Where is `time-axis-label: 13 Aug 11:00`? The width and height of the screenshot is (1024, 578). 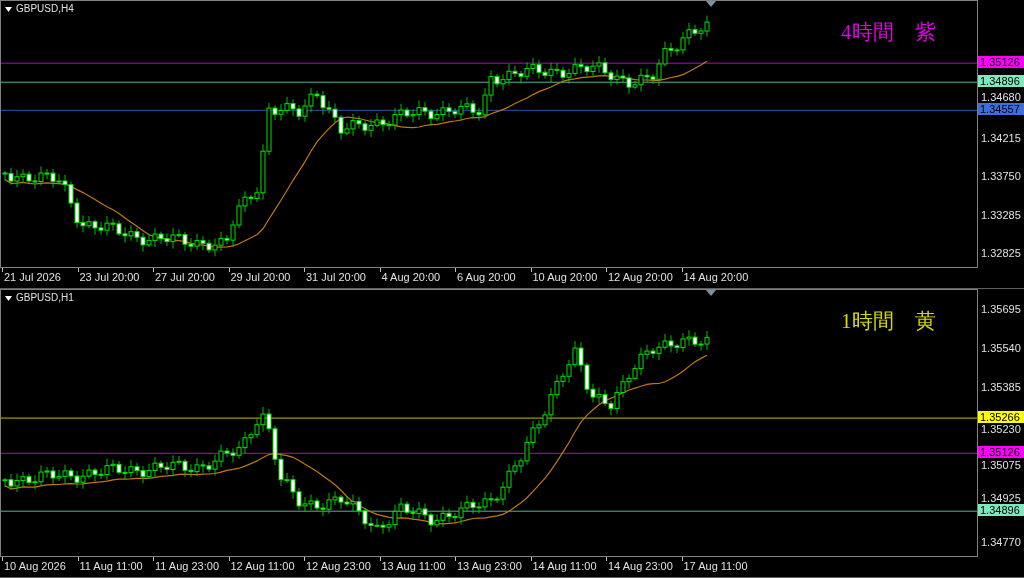 time-axis-label: 13 Aug 11:00 is located at coordinates (413, 566).